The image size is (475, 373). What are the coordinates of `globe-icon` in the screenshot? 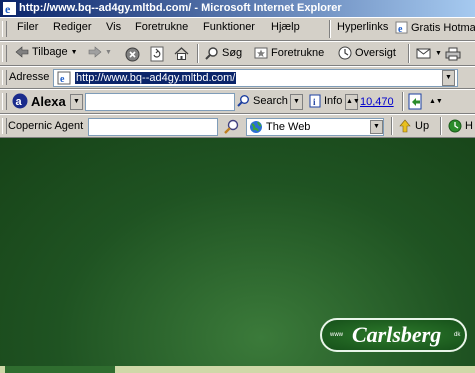 It's located at (256, 127).